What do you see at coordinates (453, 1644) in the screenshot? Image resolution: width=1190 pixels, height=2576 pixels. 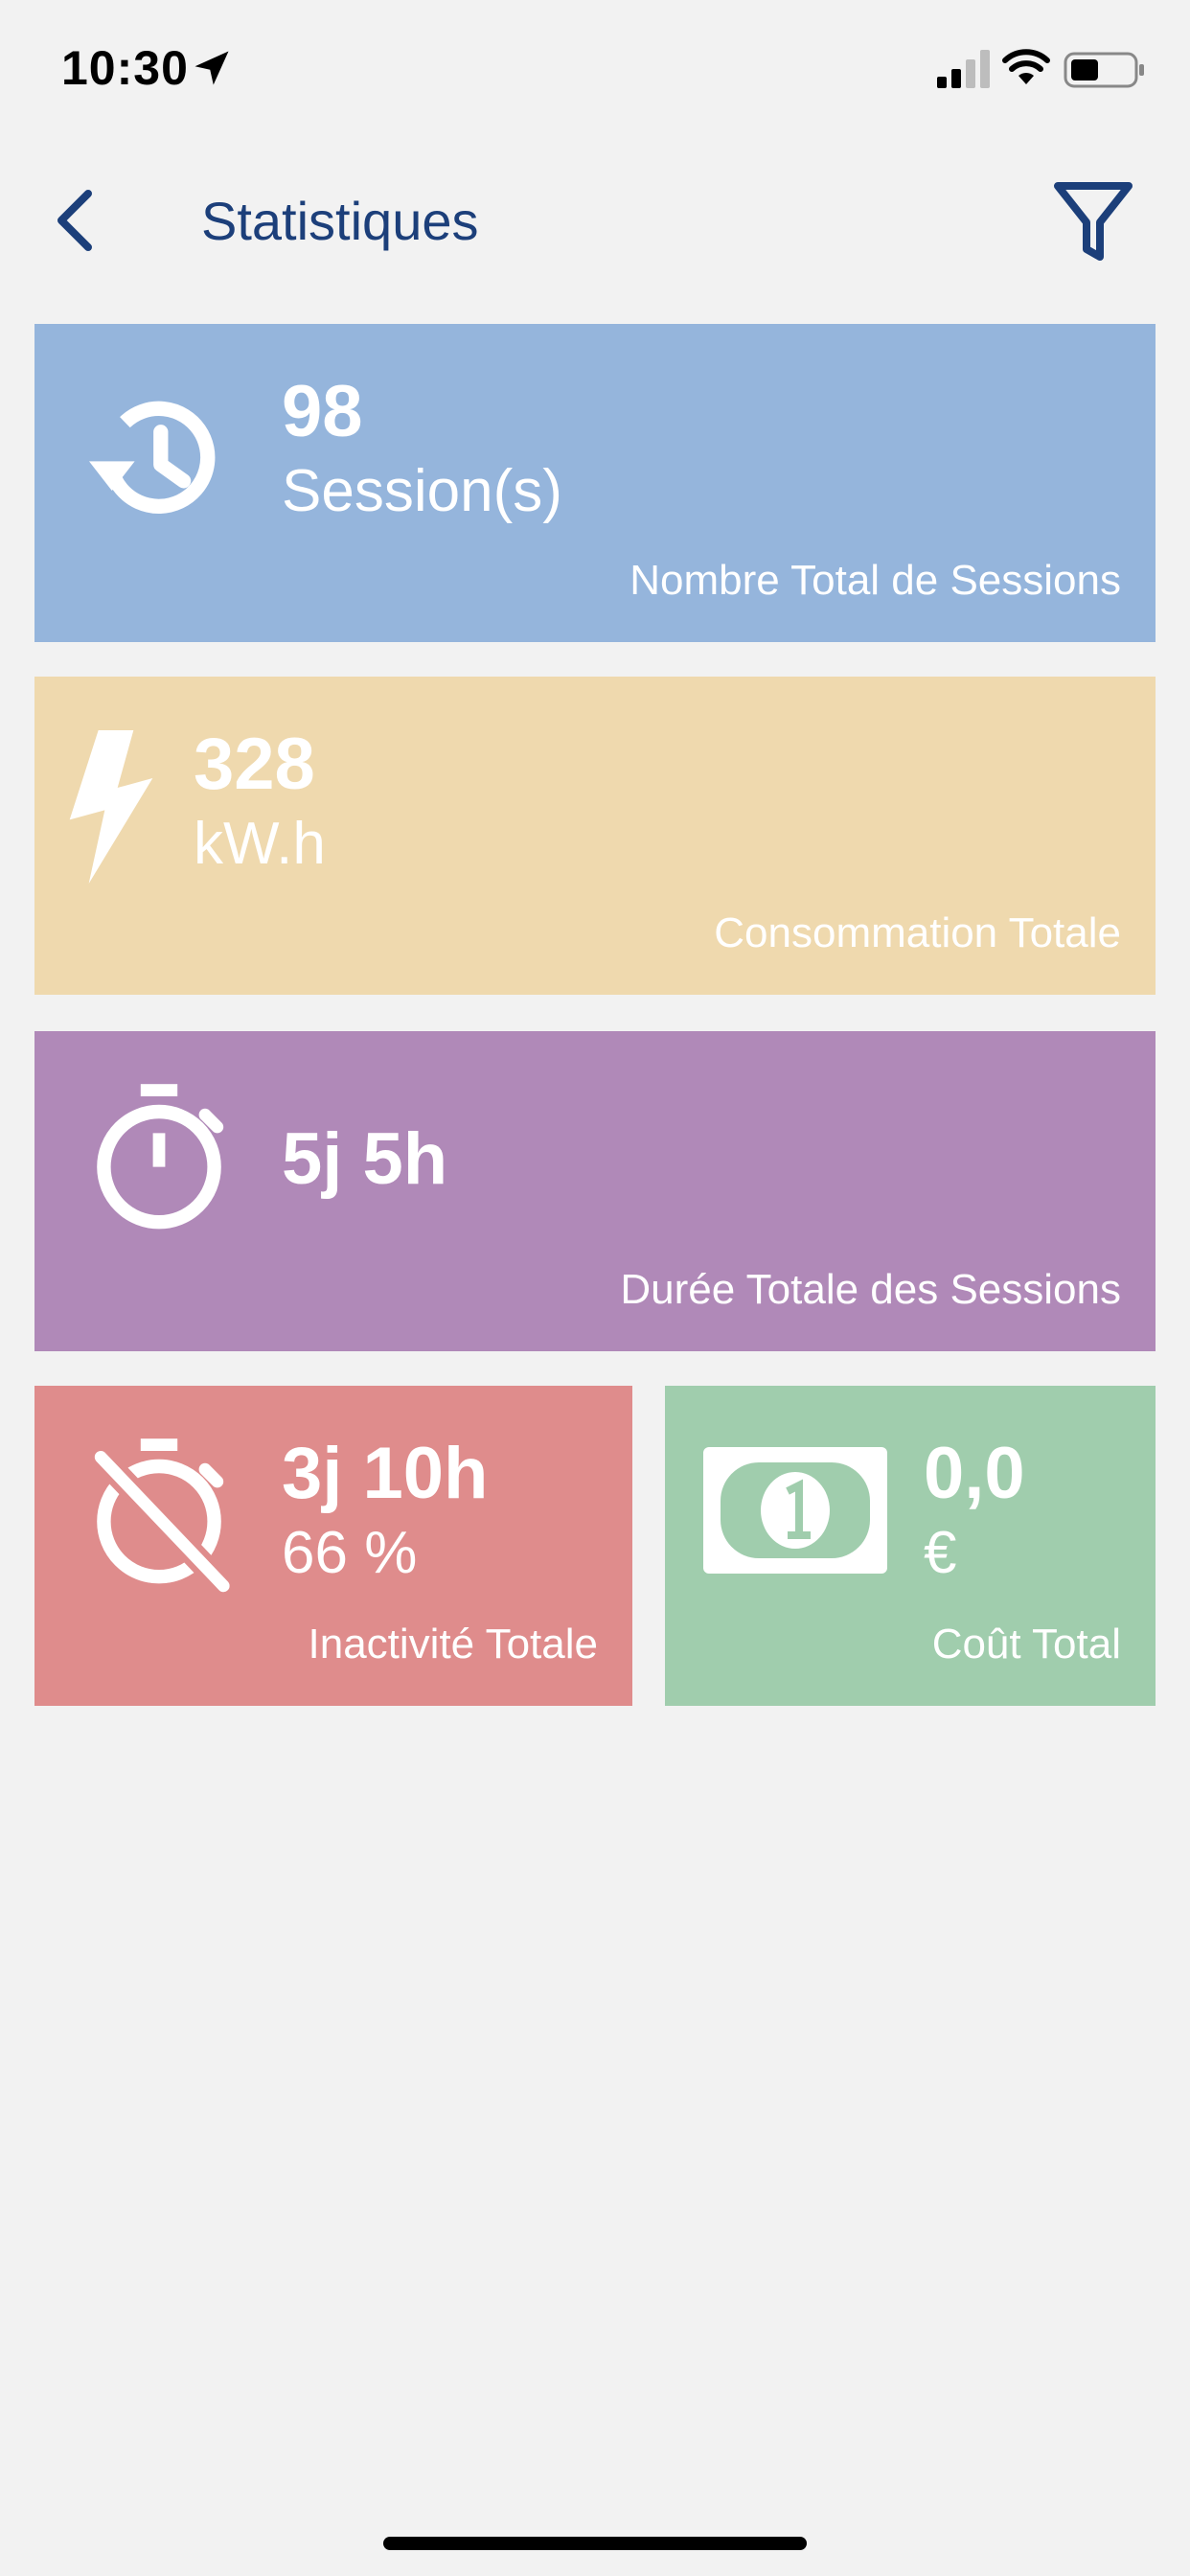 I see `inactivity-label: Inactivité Totale` at bounding box center [453, 1644].